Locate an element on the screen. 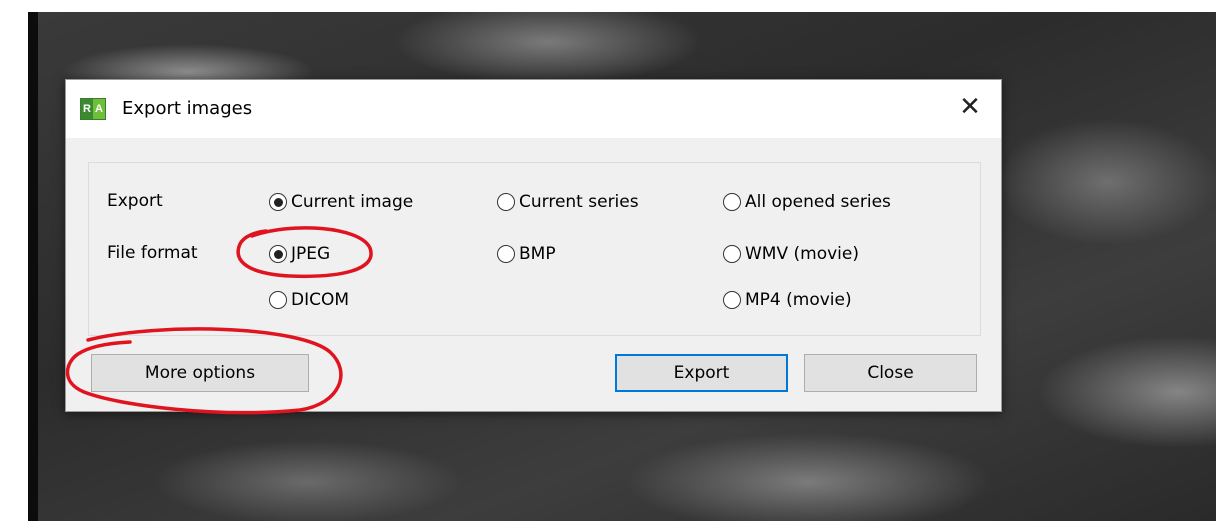  app-logo-icon: R A is located at coordinates (93, 109).